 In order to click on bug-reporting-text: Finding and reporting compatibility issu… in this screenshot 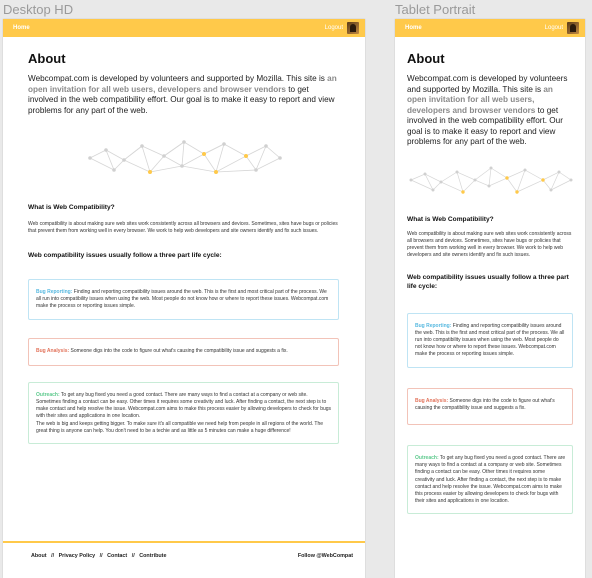, I will do `click(182, 299)`.